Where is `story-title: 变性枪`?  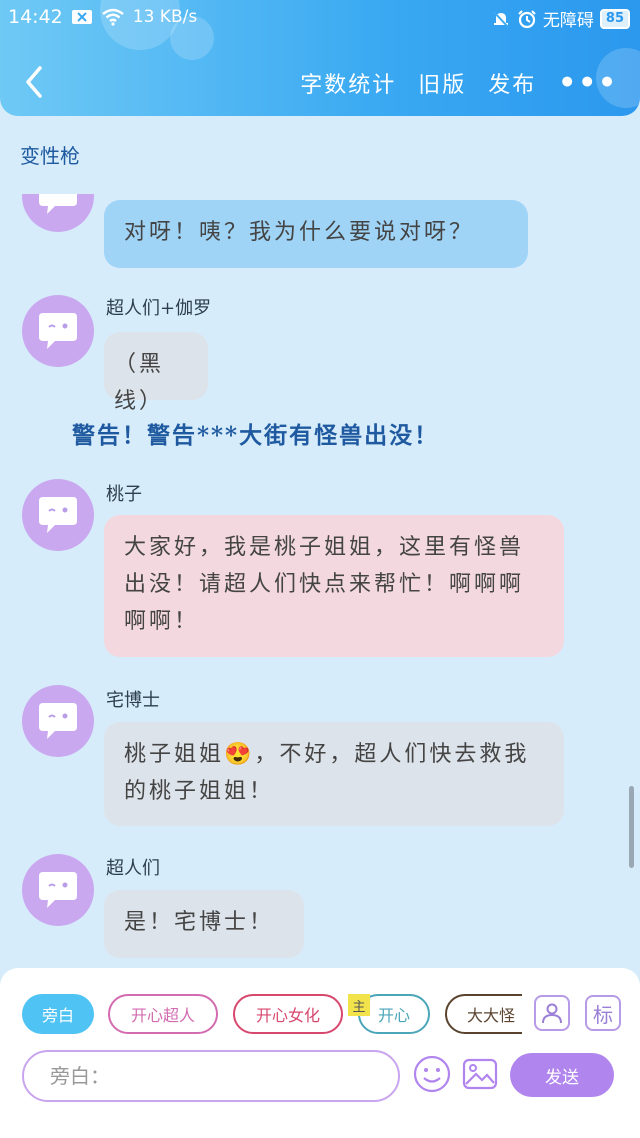 story-title: 变性枪 is located at coordinates (50, 154).